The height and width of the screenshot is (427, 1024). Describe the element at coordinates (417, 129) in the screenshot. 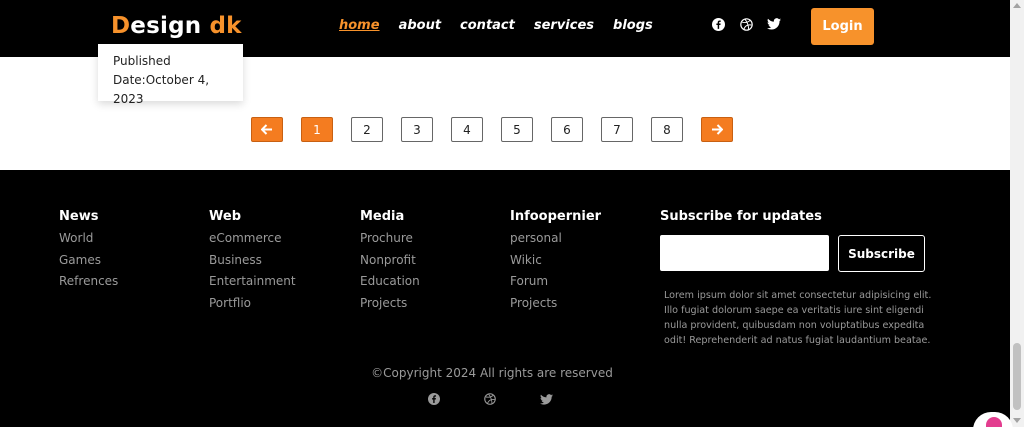

I see `pagination-page-3: 3` at that location.